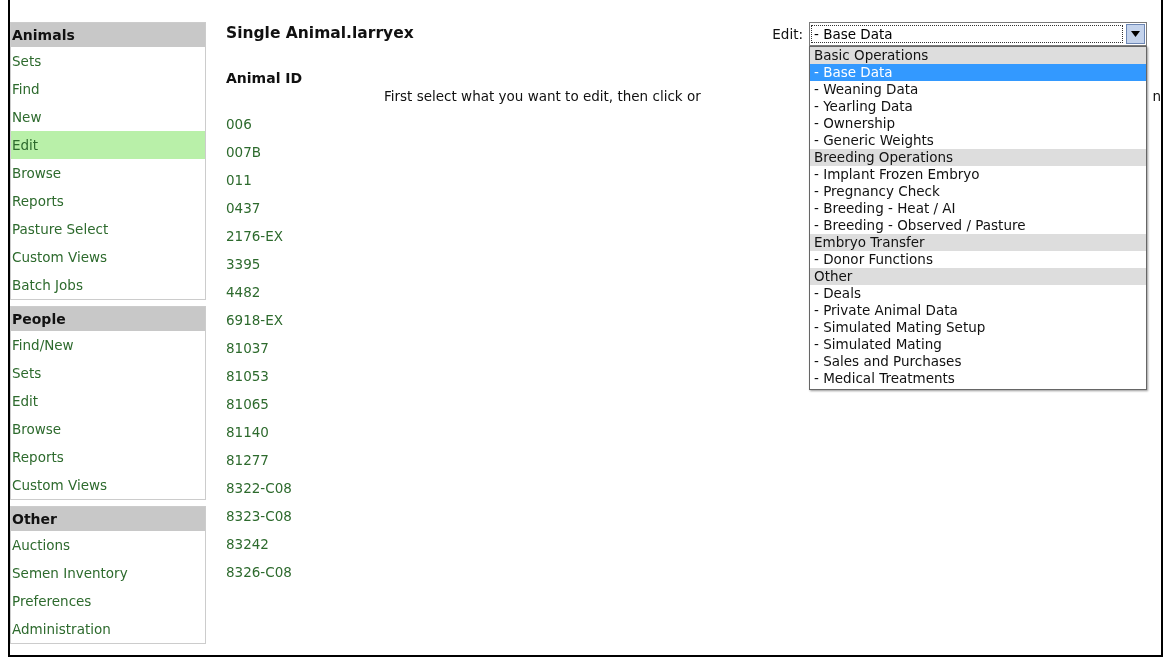 Image resolution: width=1167 pixels, height=665 pixels. I want to click on animal-id-link: 2176-EX, so click(305, 236).